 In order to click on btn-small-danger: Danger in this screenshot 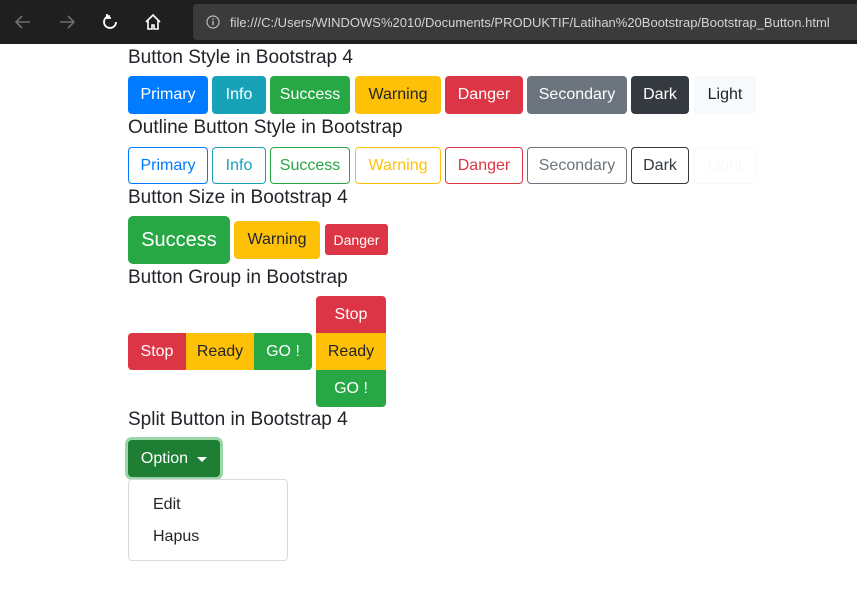, I will do `click(356, 239)`.